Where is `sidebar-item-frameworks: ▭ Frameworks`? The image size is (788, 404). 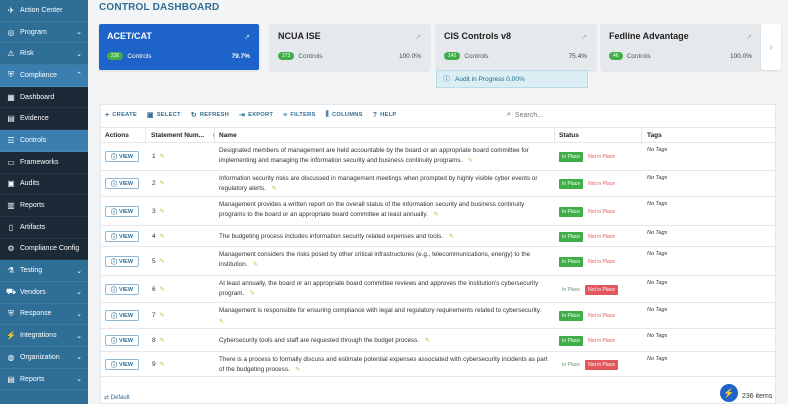
sidebar-item-frameworks: ▭ Frameworks is located at coordinates (44, 162).